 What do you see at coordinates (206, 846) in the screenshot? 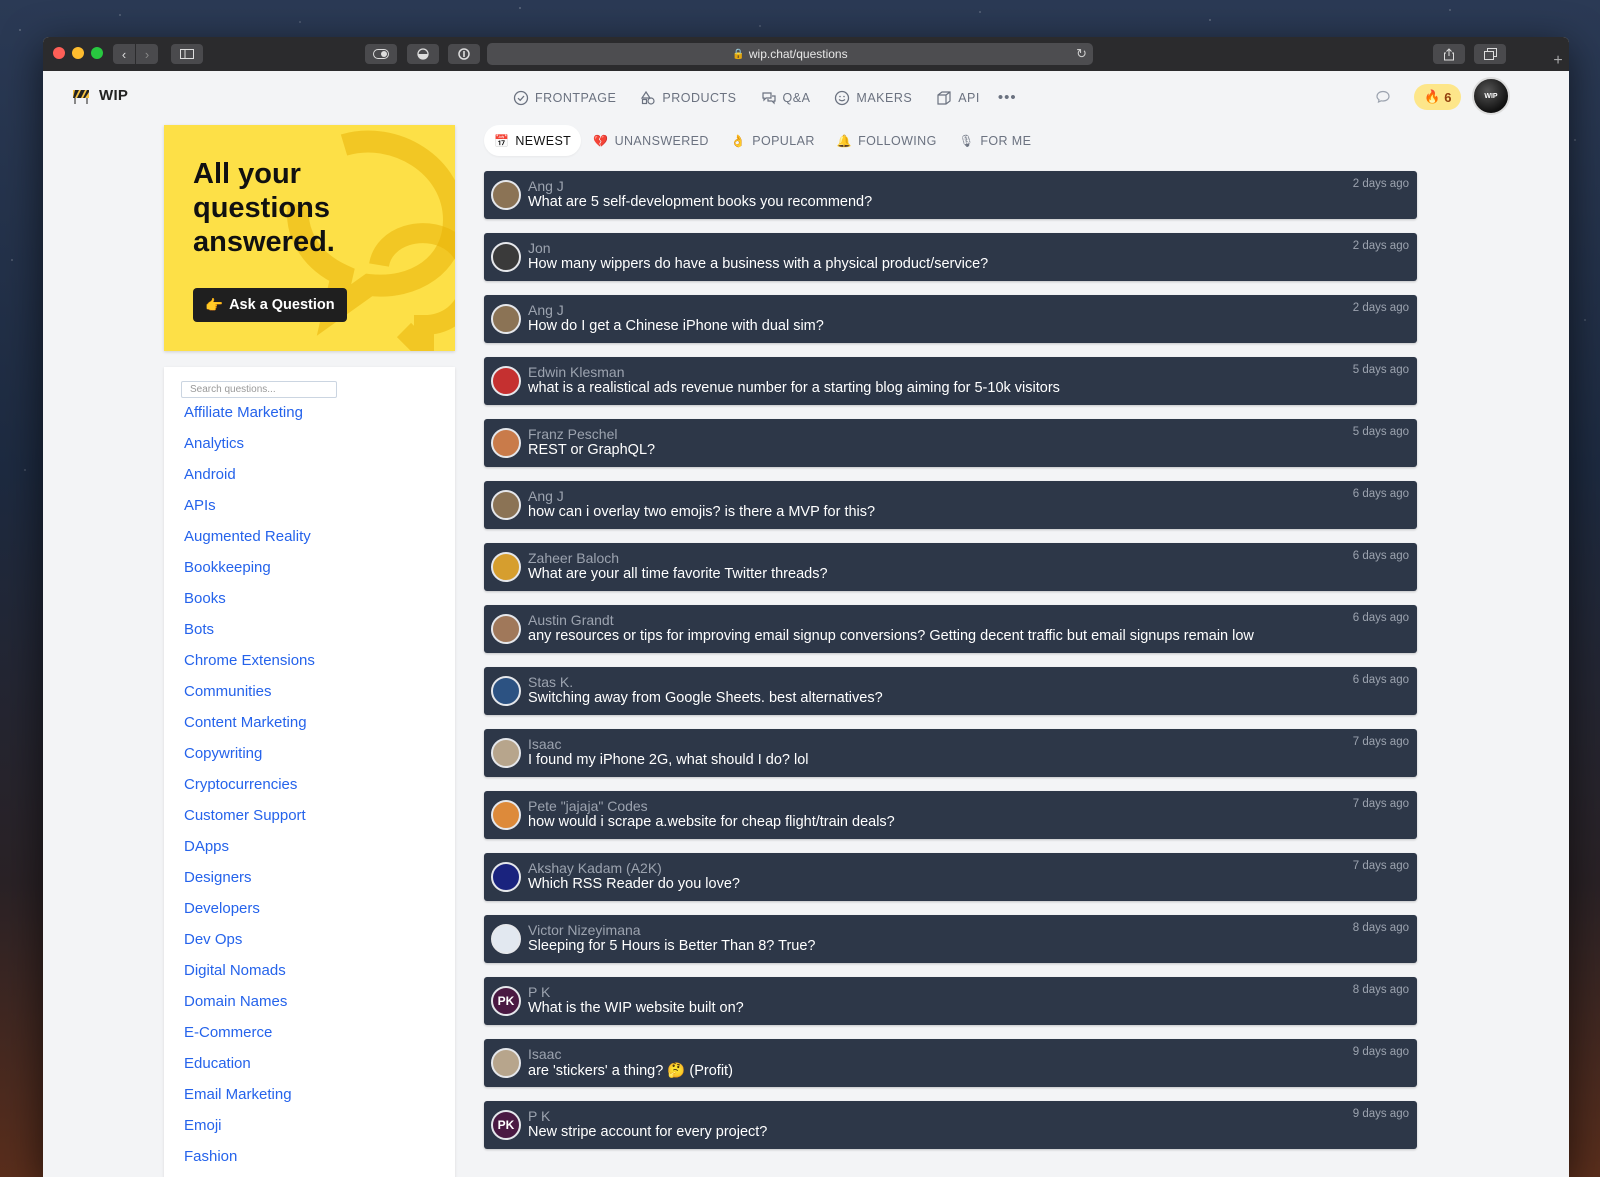
I see `topic-link-dapps: DApps` at bounding box center [206, 846].